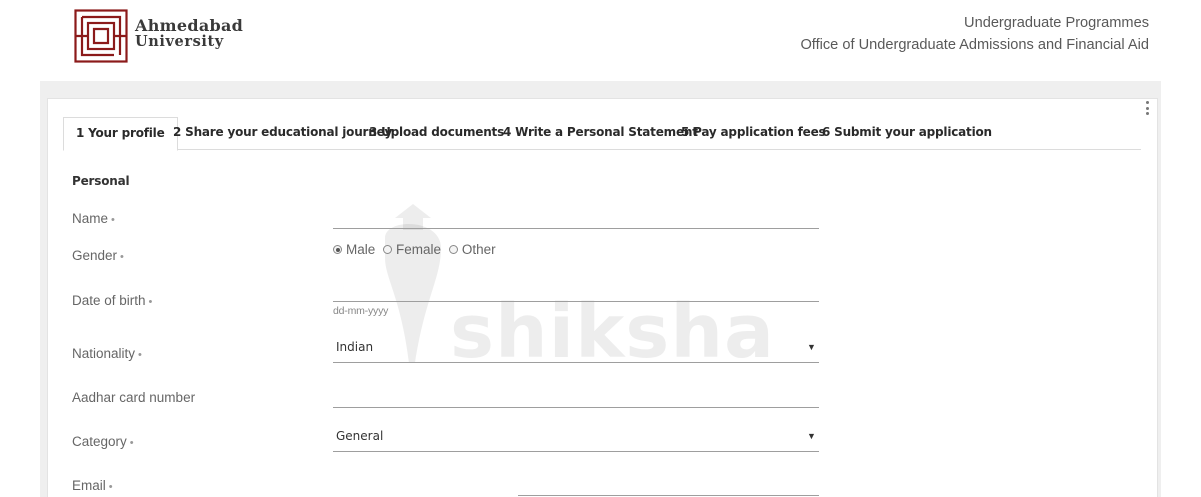 This screenshot has width=1201, height=497. I want to click on dob-format-hint: dd-mm-yyyy, so click(361, 311).